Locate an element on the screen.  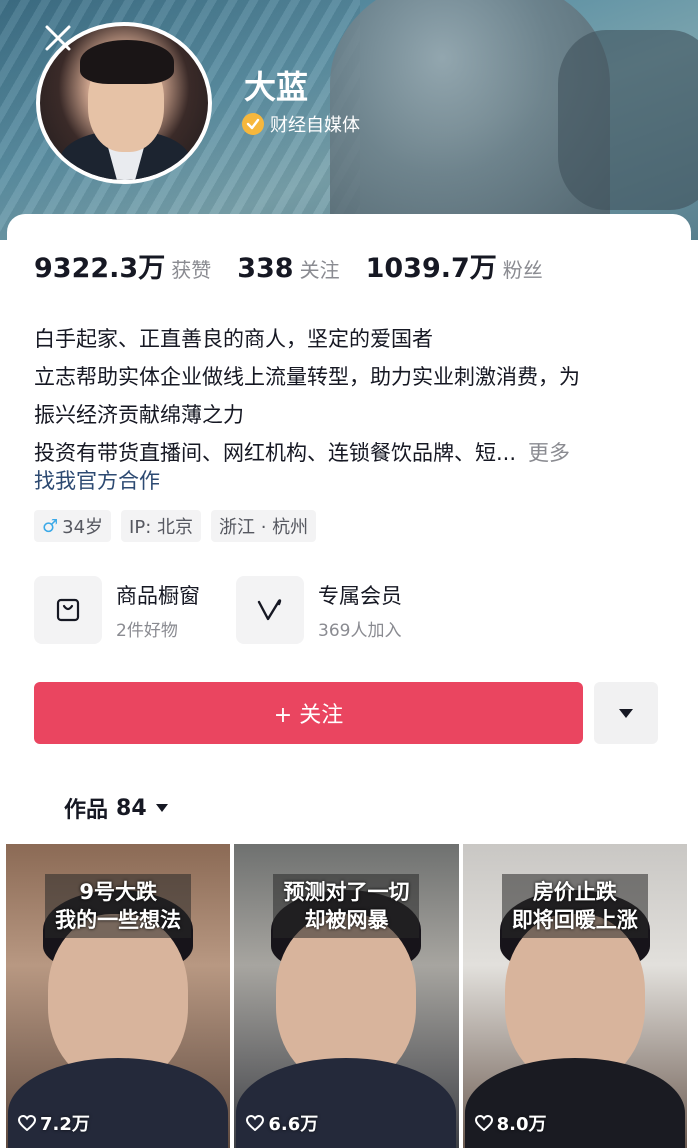
video-likes: 8.0万 is located at coordinates (510, 1123).